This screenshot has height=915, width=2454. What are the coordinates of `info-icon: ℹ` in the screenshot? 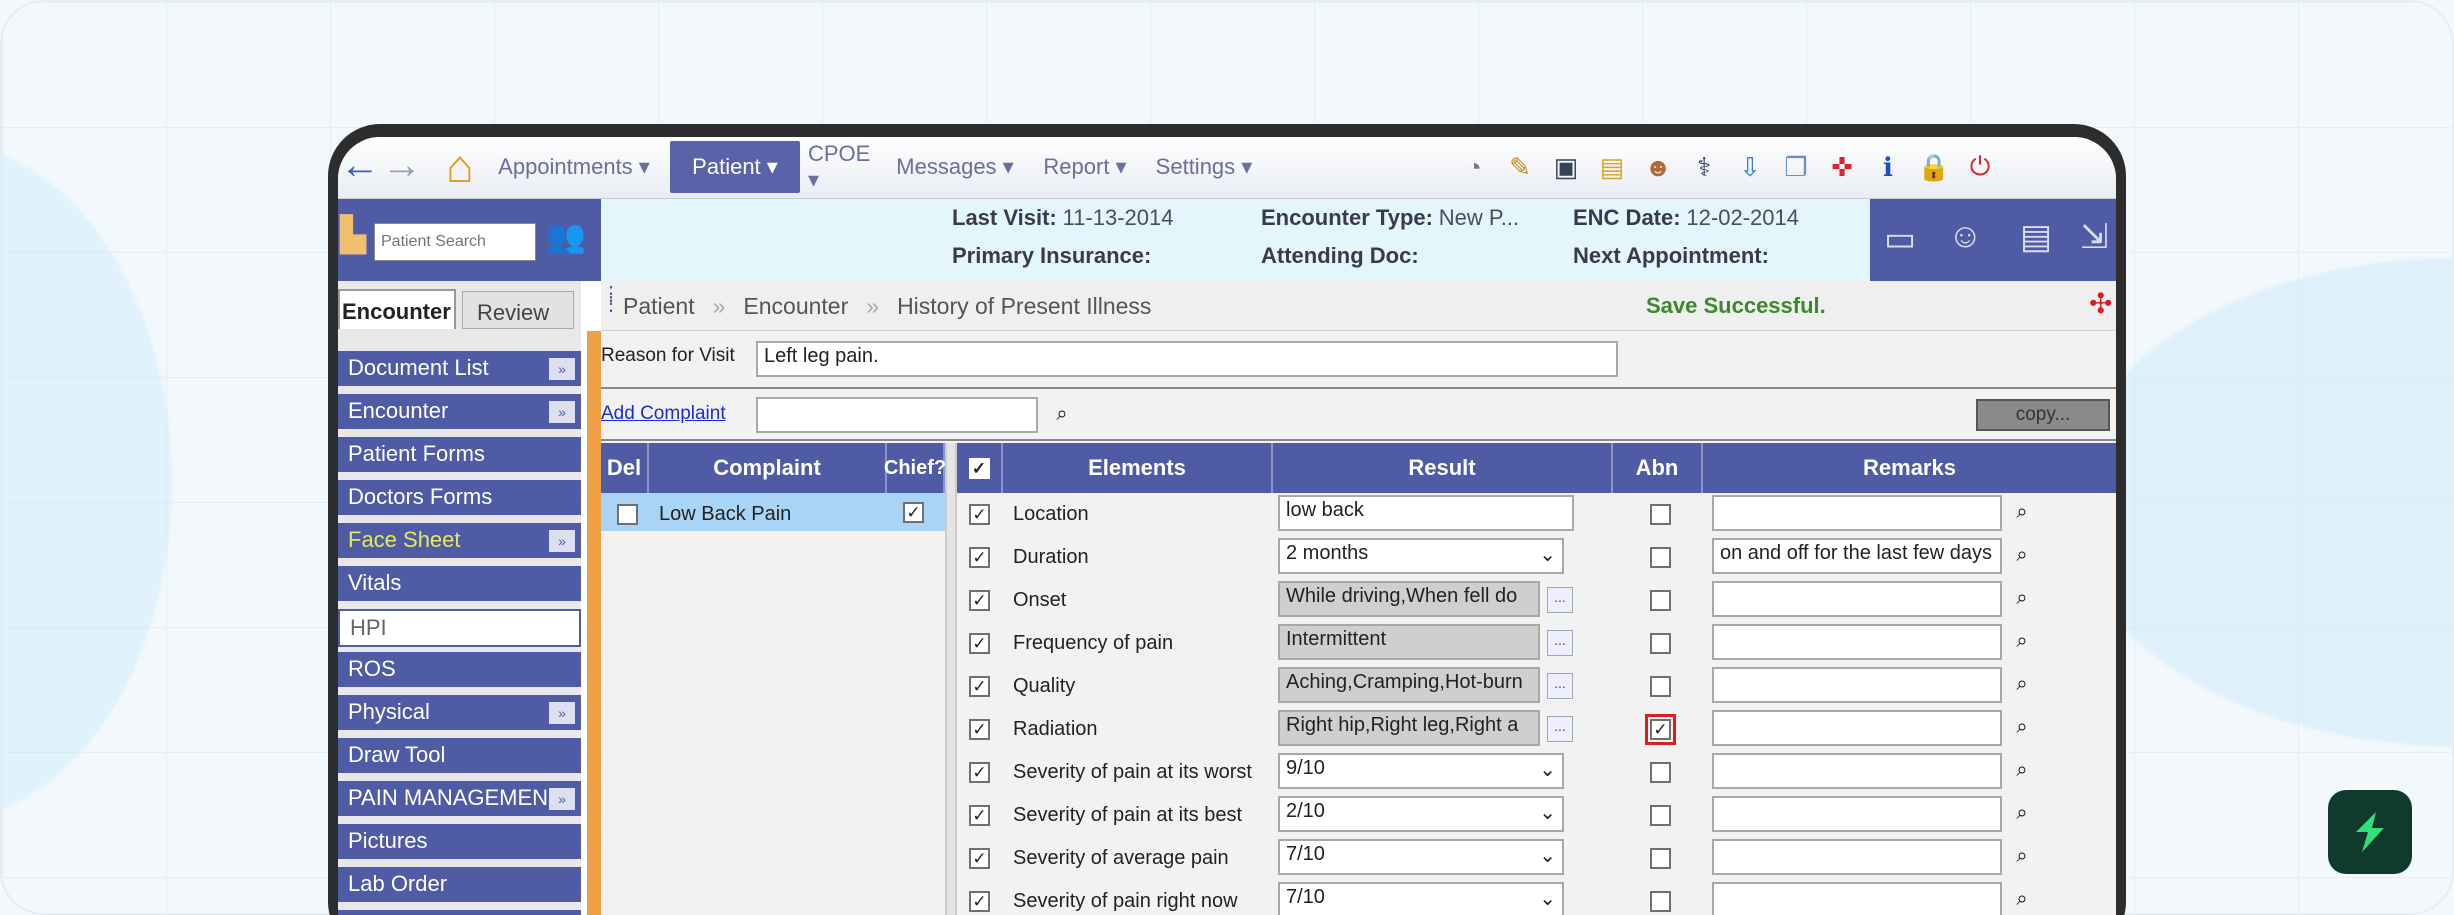 It's located at (1888, 167).